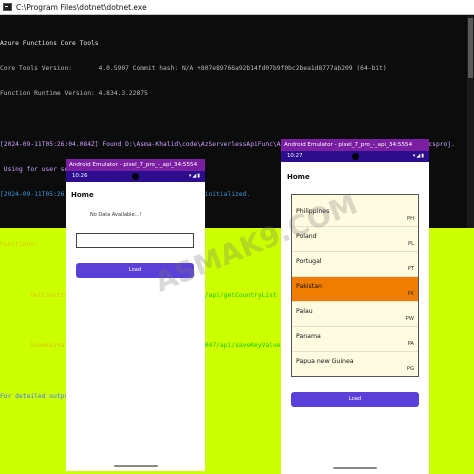 This screenshot has width=474, height=474. Describe the element at coordinates (410, 369) in the screenshot. I see `country-code: PG` at that location.